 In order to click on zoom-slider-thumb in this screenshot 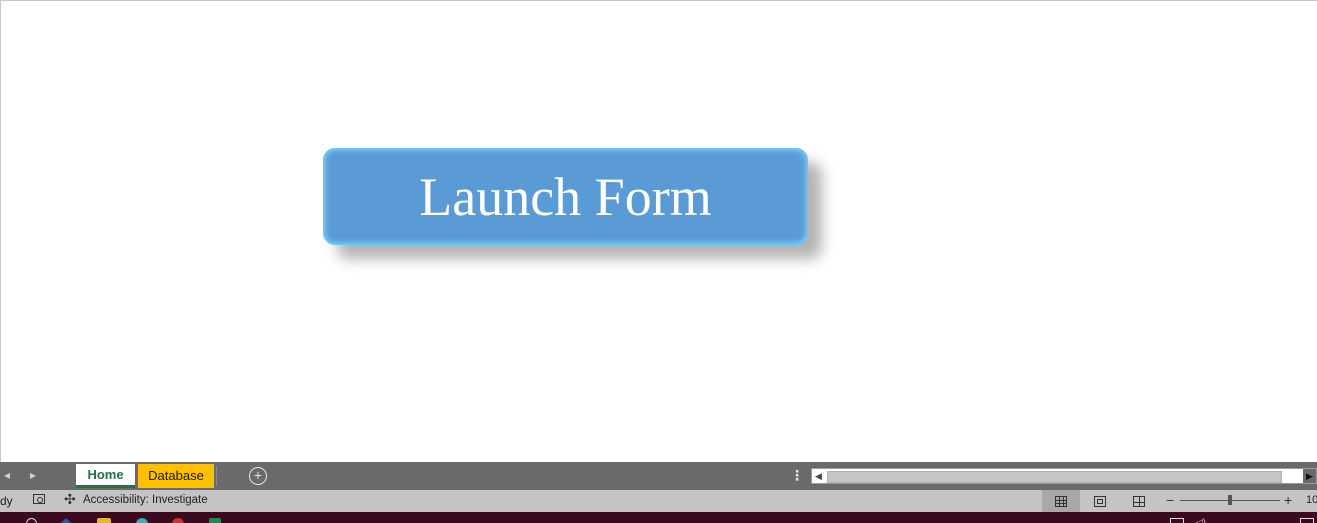, I will do `click(1230, 500)`.